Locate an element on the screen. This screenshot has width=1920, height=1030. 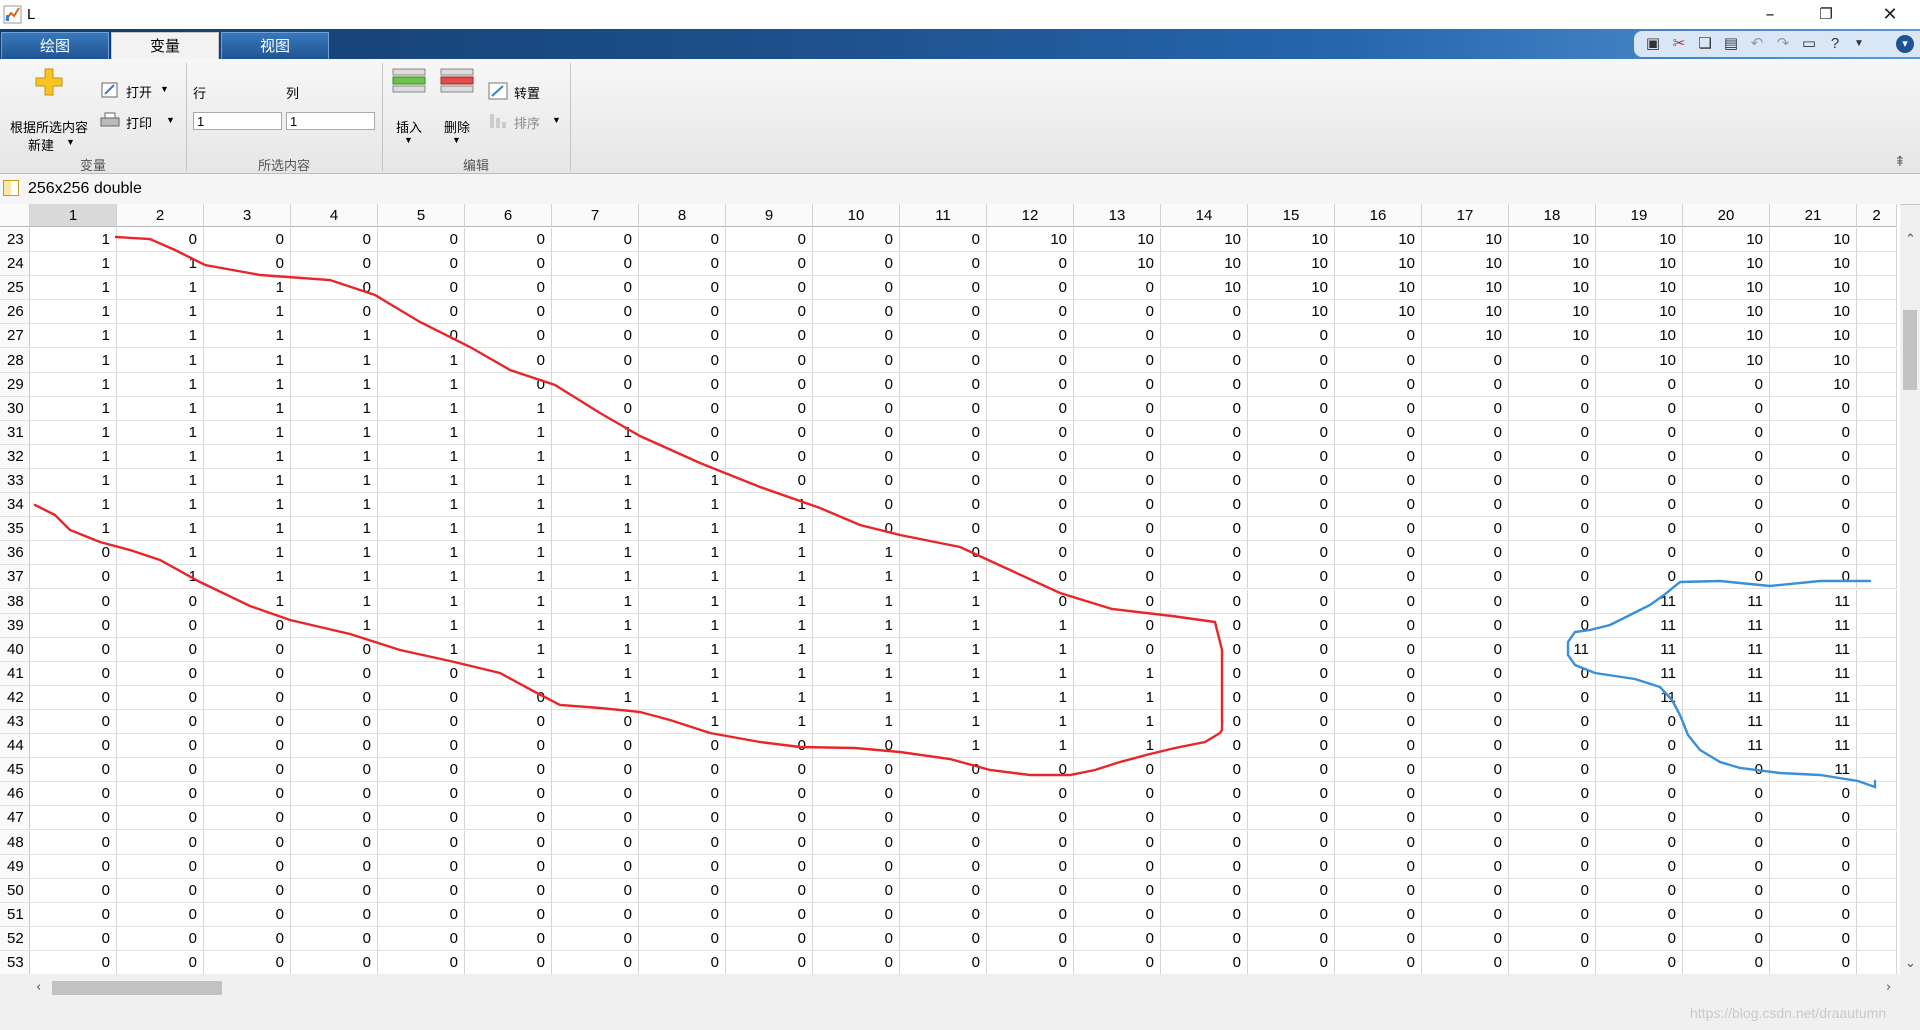
column-header: 11 is located at coordinates (943, 215).